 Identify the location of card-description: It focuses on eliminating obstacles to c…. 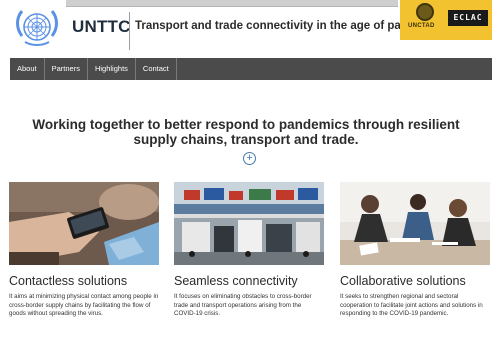
(243, 305).